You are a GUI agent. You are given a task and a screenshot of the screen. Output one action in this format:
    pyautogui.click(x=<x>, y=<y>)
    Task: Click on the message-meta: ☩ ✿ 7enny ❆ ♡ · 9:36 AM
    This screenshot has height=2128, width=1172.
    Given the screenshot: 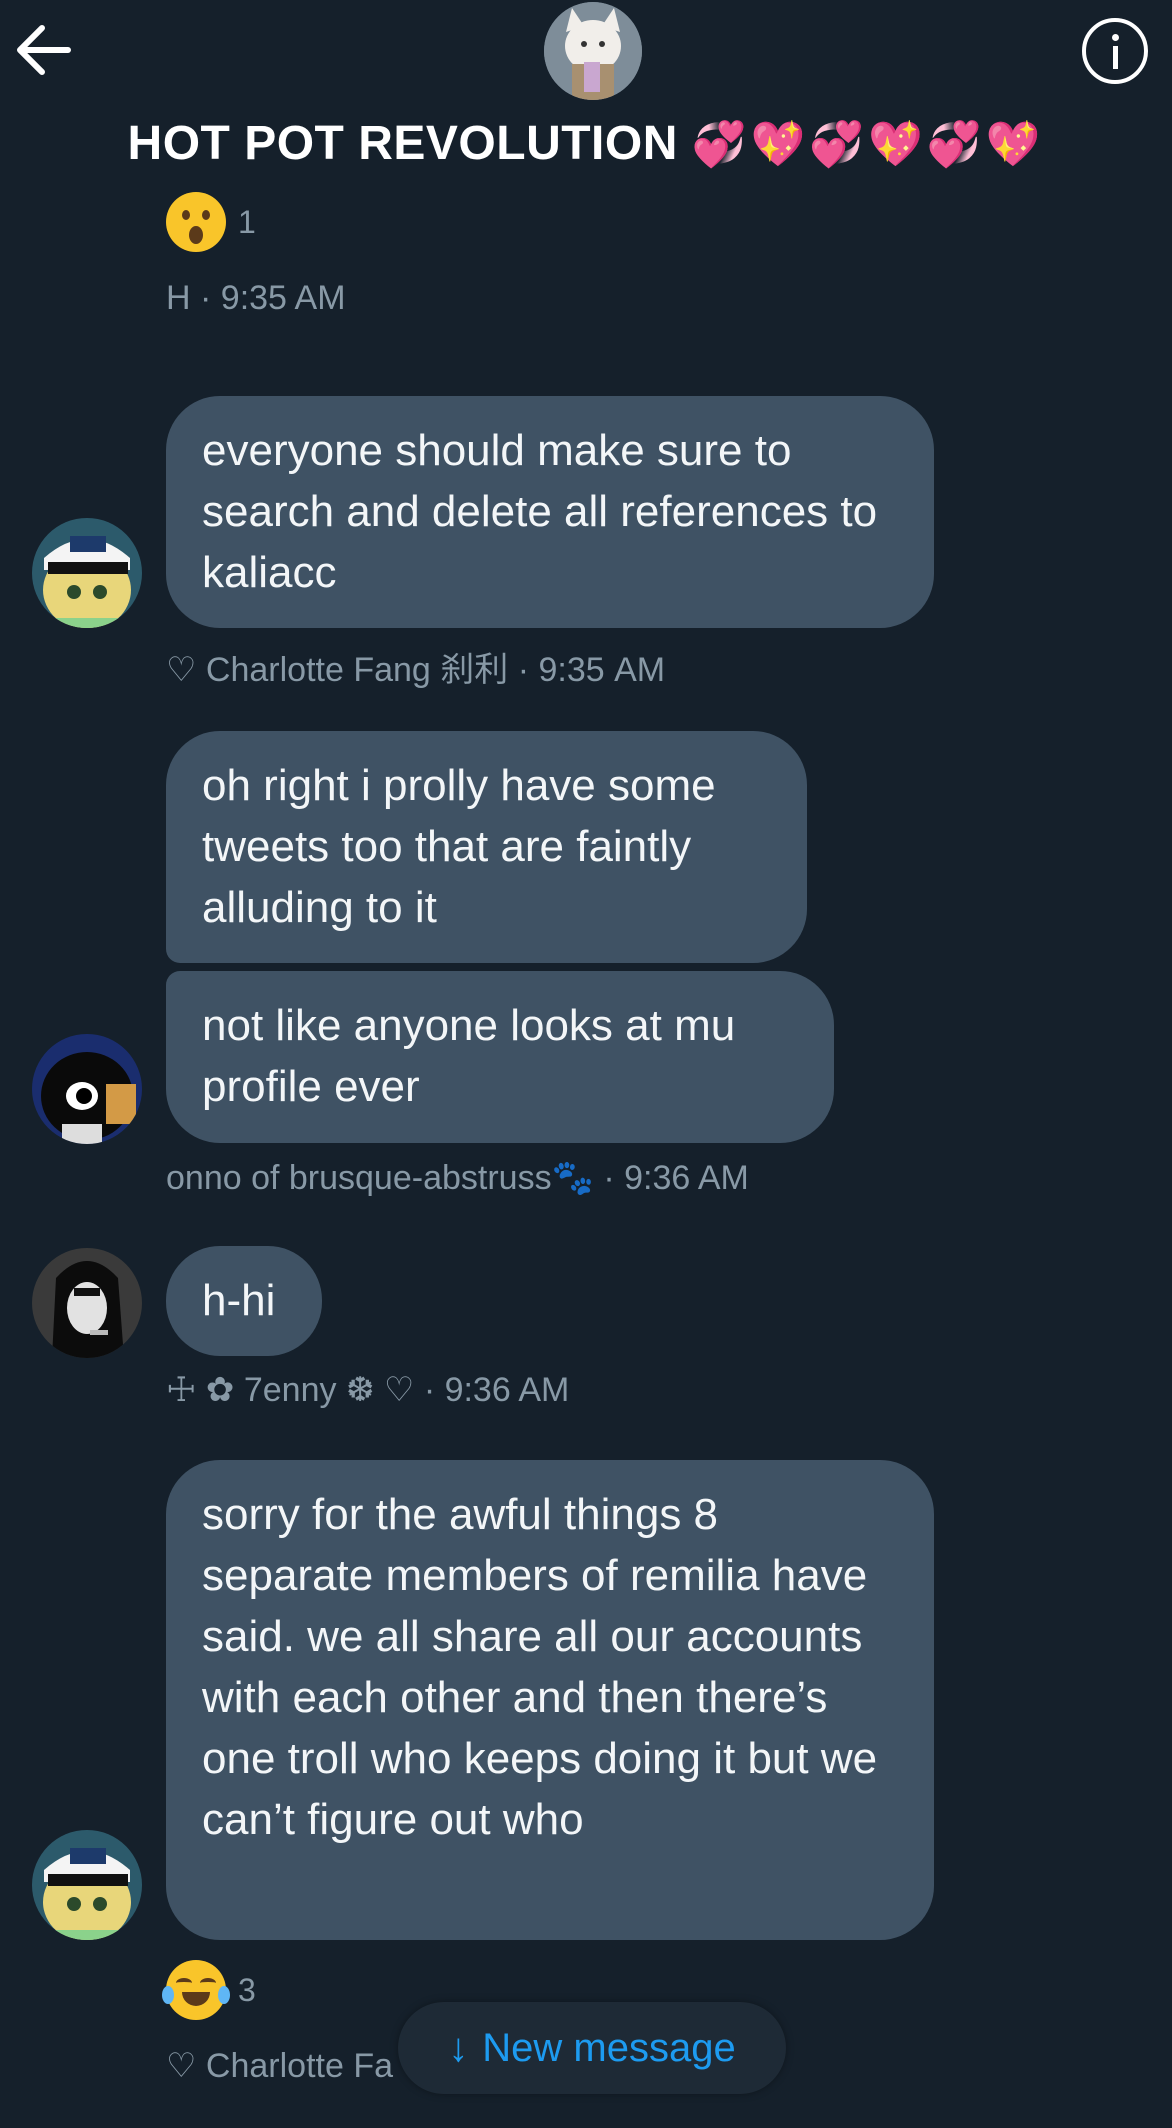 What is the action you would take?
    pyautogui.click(x=367, y=1390)
    